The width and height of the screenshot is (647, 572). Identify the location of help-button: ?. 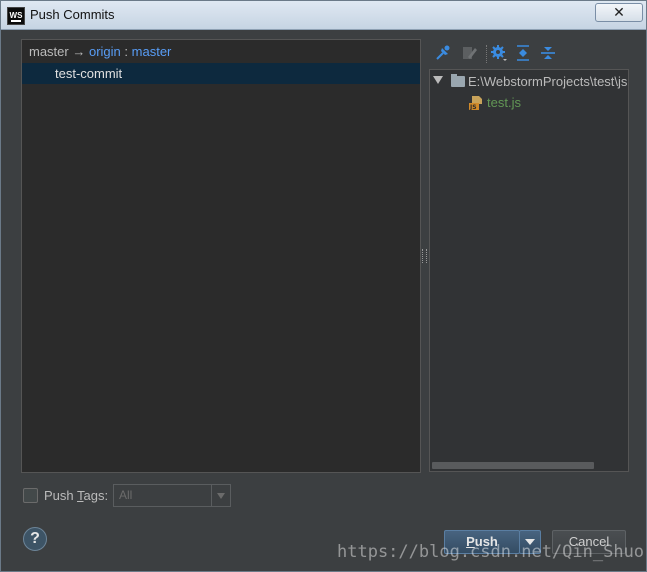
(35, 539).